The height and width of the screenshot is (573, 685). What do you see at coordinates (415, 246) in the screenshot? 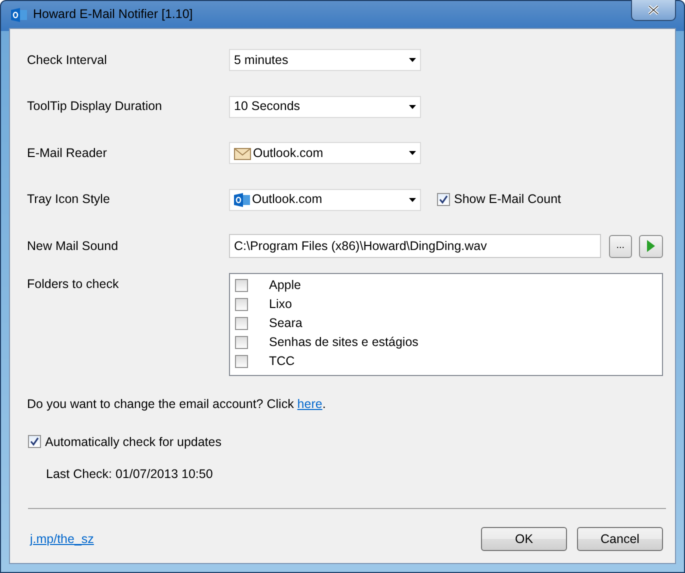
I see `file-path-field: C:\Program Files (x86)\Howard\DingDing.wav` at bounding box center [415, 246].